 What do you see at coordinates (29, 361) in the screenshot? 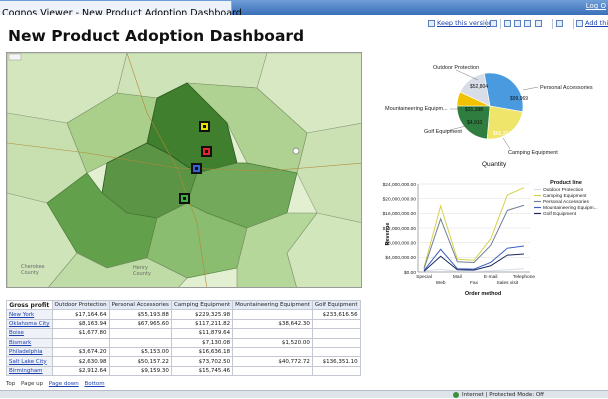
I see `crosstab-row-label: Salt Lake City` at bounding box center [29, 361].